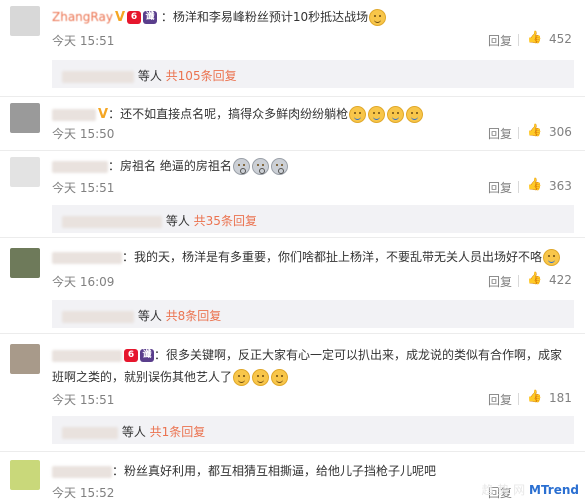 This screenshot has width=585, height=502. I want to click on sub-reply-summary: 等人 共1条回复, so click(313, 430).